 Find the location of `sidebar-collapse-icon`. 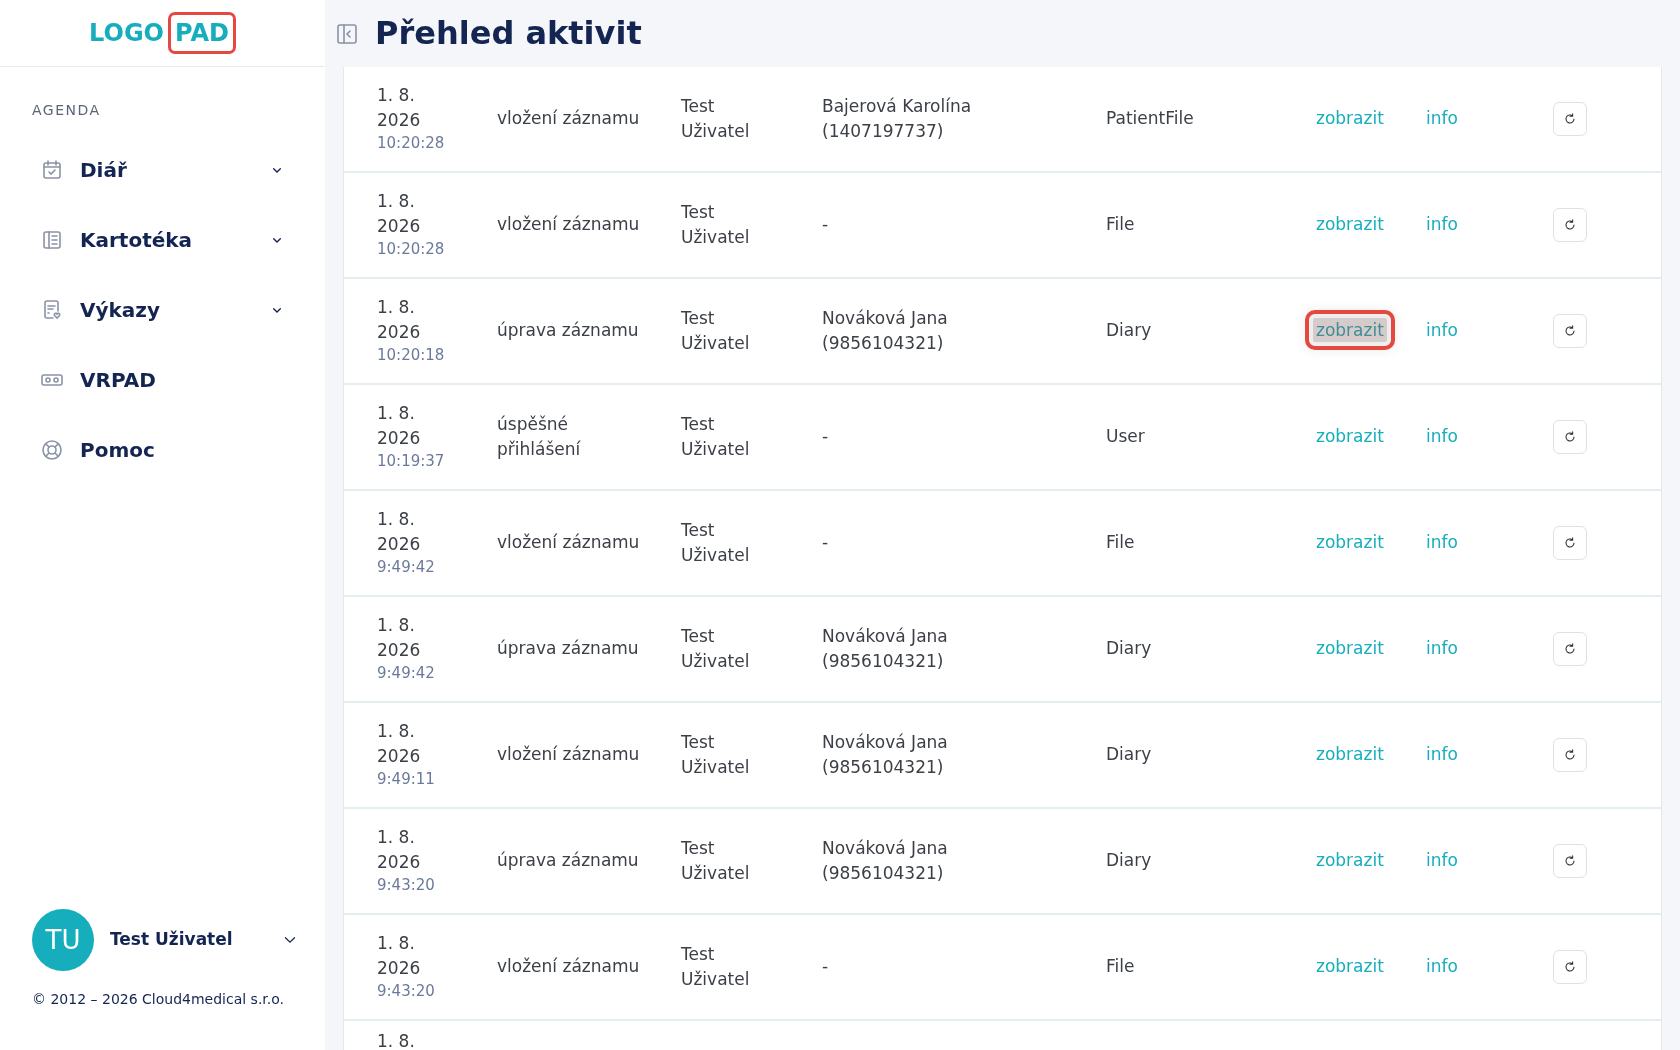

sidebar-collapse-icon is located at coordinates (347, 33).